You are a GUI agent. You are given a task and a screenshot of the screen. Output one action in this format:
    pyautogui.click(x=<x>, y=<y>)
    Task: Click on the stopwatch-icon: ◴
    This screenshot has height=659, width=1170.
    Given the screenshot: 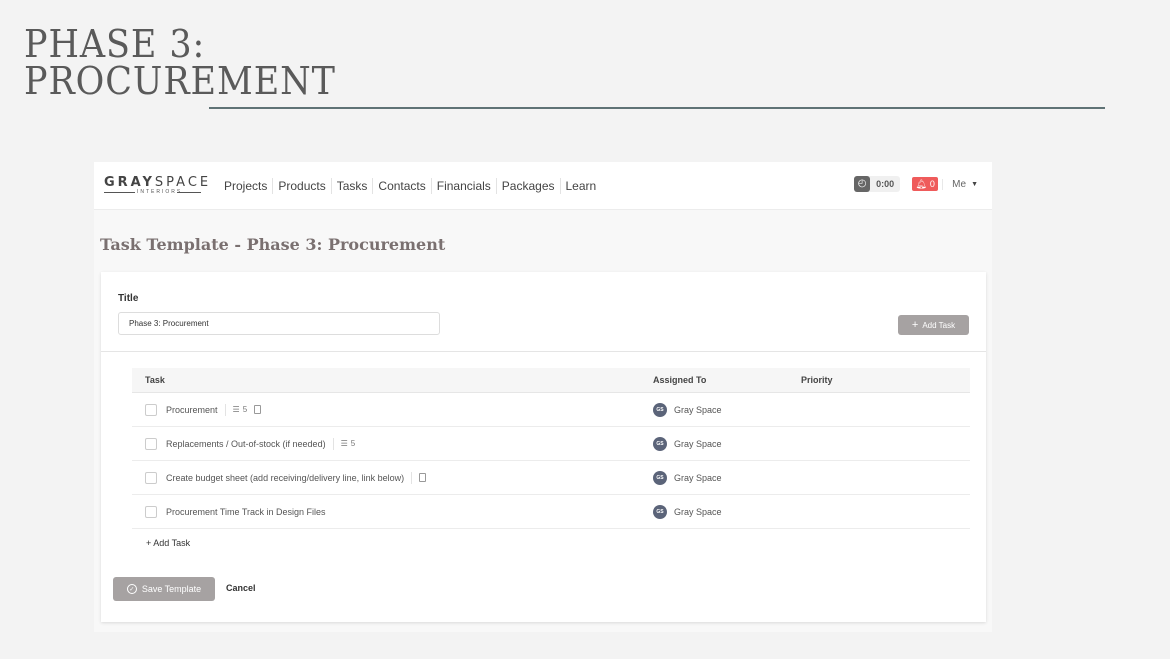 What is the action you would take?
    pyautogui.click(x=862, y=184)
    